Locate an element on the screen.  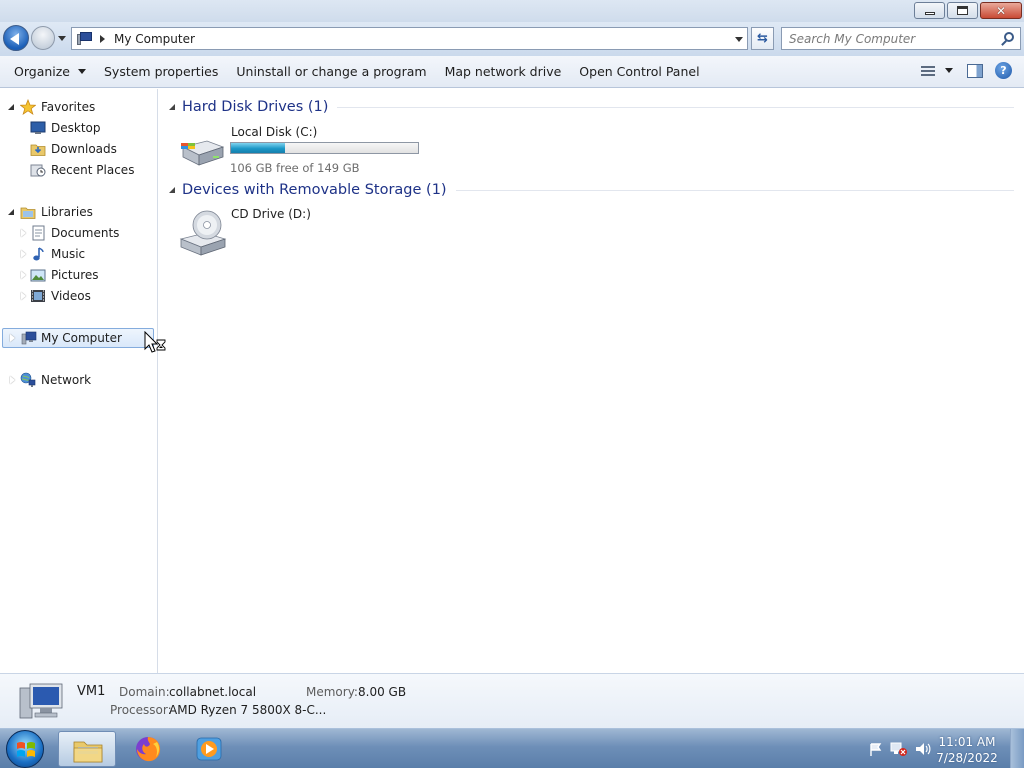
drive-free-space-c: 106 GB free of 149 GB is located at coordinates (295, 168).